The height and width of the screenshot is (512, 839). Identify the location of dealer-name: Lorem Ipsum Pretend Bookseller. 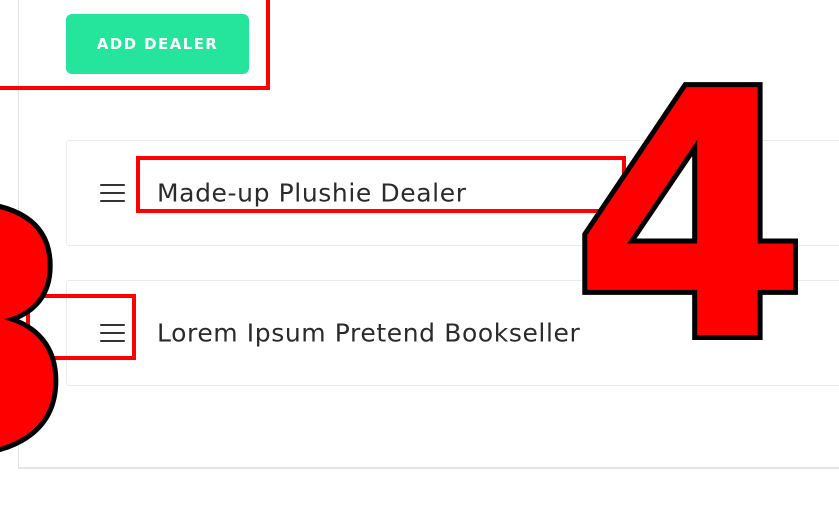
(369, 333).